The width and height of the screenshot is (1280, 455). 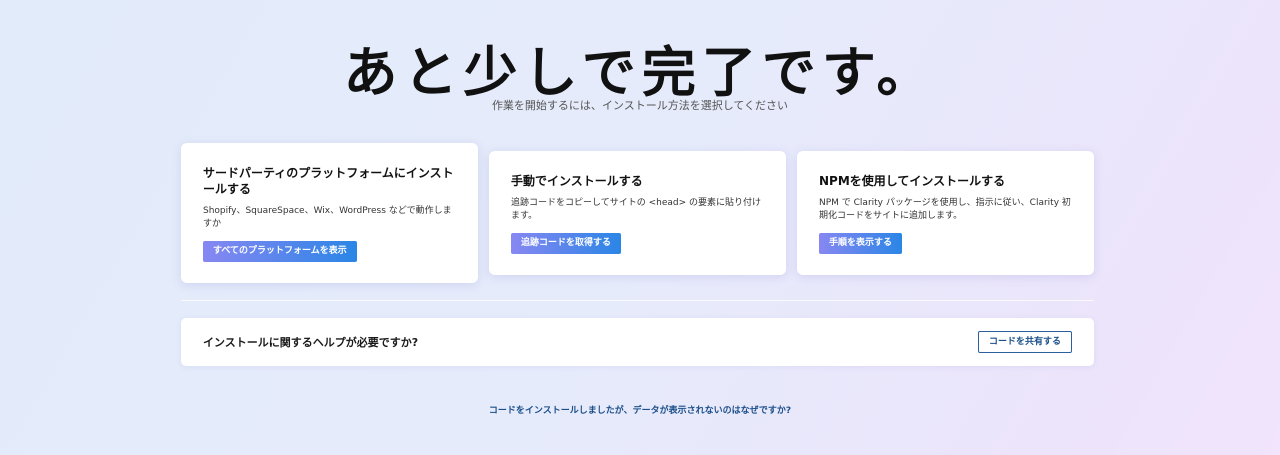 What do you see at coordinates (636, 209) in the screenshot?
I see `card-description: 追跡コードをコピーしてサイトの <head> の要素に貼り付けます。` at bounding box center [636, 209].